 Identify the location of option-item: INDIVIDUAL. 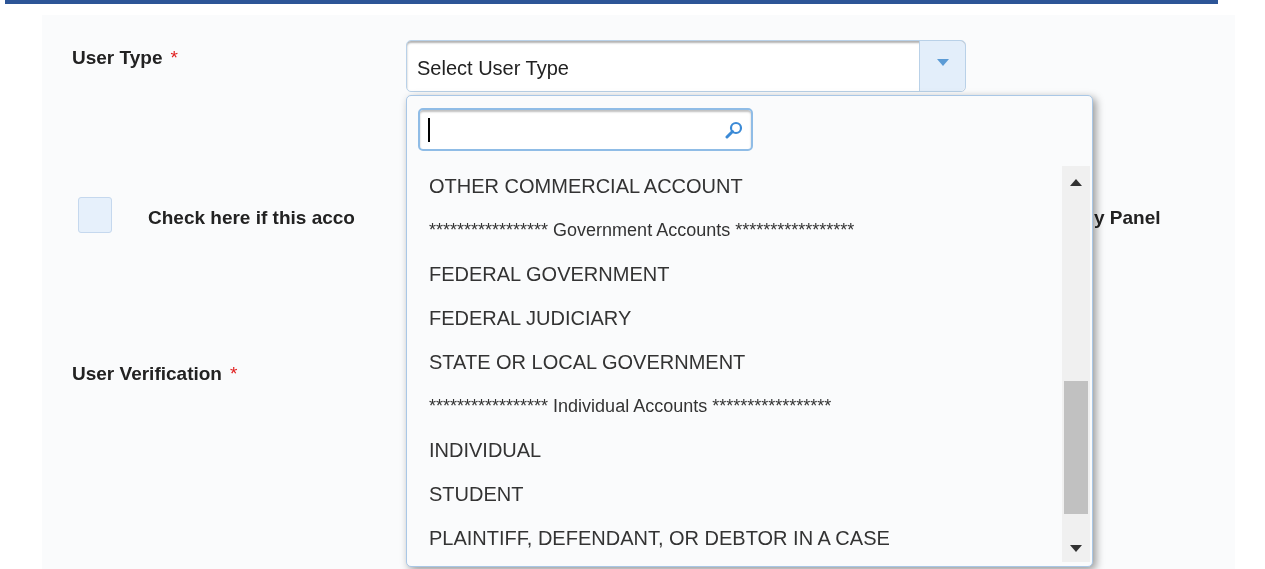
(734, 450).